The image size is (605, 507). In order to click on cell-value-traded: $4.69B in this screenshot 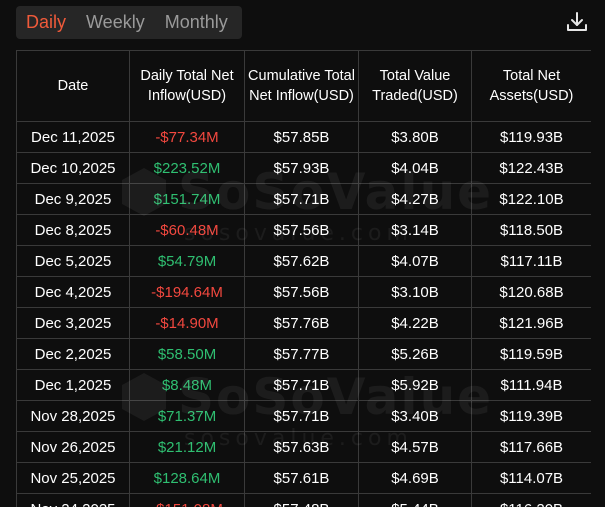, I will do `click(415, 478)`.